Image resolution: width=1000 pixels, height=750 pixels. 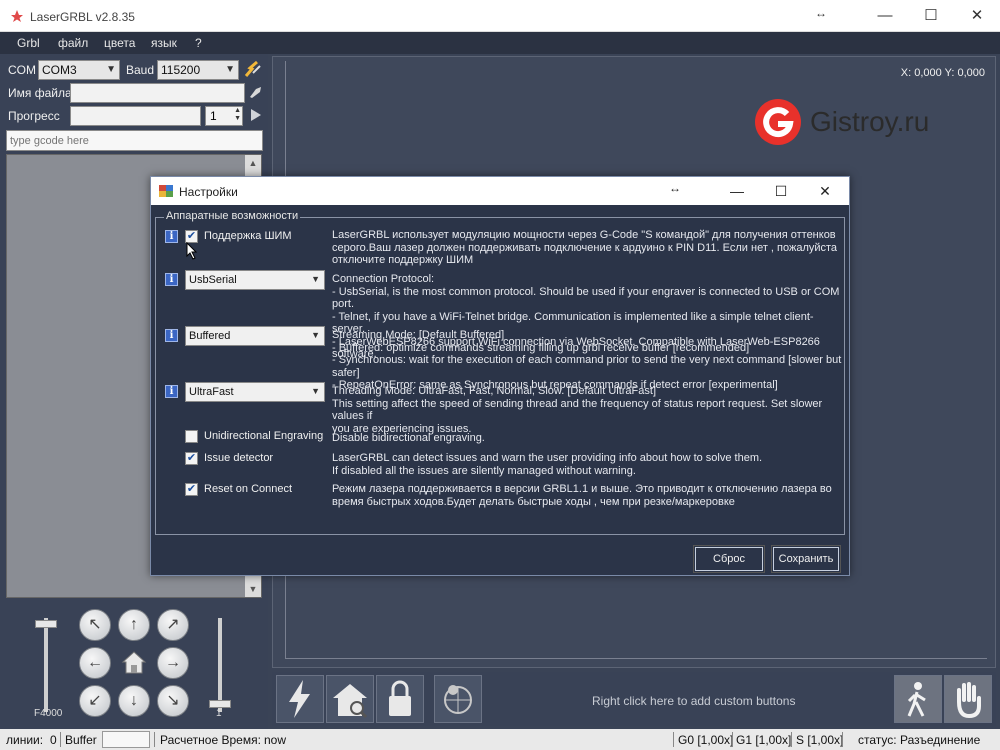 I want to click on com-select: COM3 ▼, so click(x=79, y=70).